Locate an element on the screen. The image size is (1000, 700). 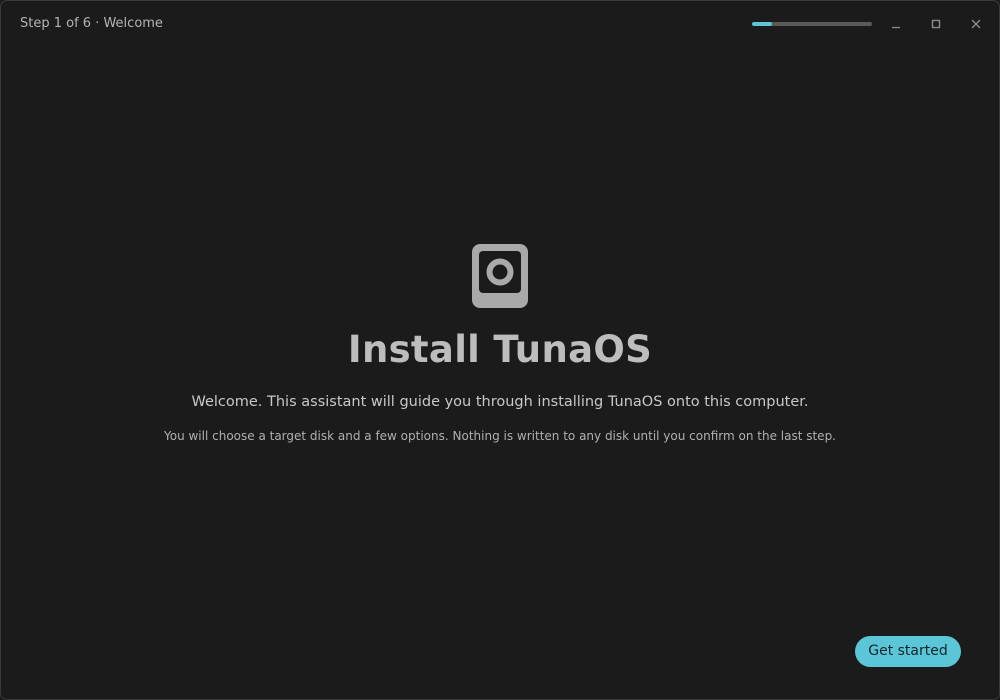
maximize-icon is located at coordinates (936, 24).